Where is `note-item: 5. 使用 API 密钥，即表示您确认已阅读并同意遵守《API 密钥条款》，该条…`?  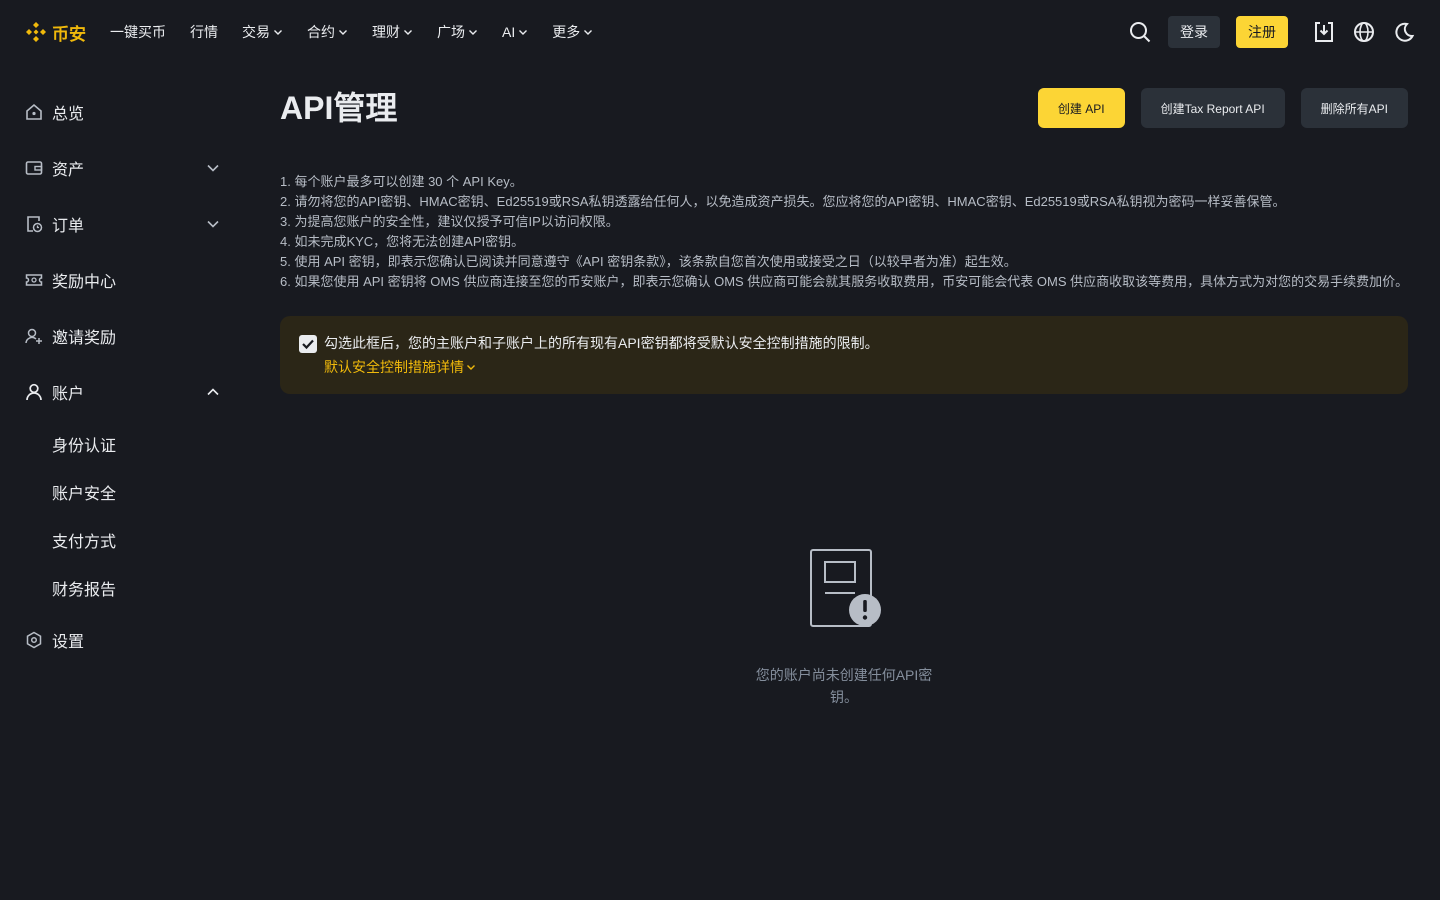
note-item: 5. 使用 API 密钥，即表示您确认已阅读并同意遵守《API 密钥条款》，该条… is located at coordinates (648, 261).